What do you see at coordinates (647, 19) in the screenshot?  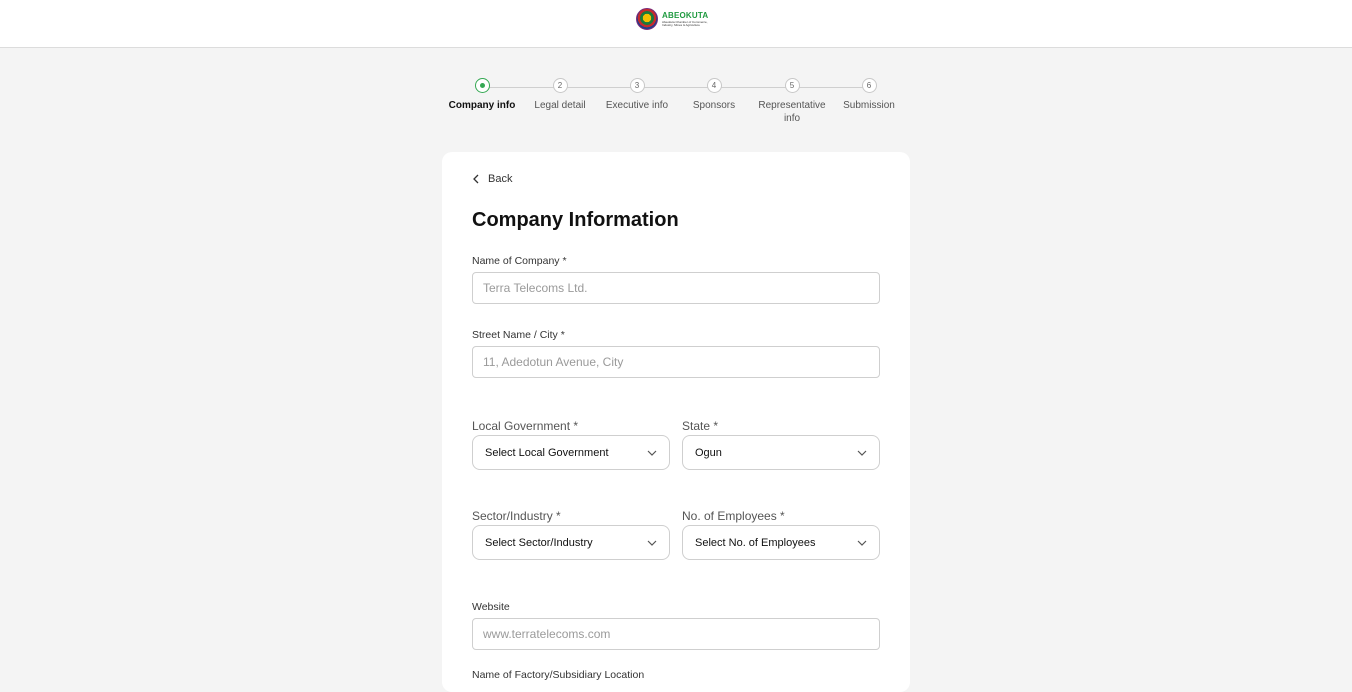 I see `chamber-seal-icon` at bounding box center [647, 19].